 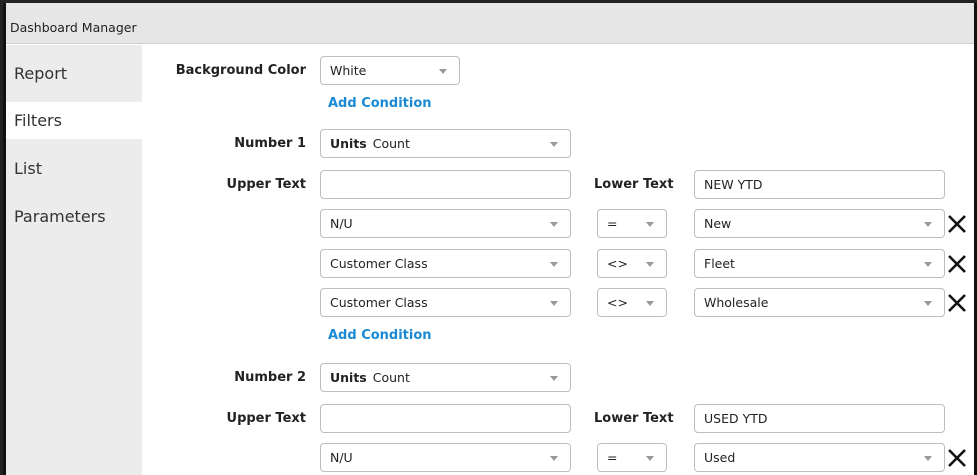 I want to click on number-2-lower-text-input: USED YTD, so click(x=819, y=418).